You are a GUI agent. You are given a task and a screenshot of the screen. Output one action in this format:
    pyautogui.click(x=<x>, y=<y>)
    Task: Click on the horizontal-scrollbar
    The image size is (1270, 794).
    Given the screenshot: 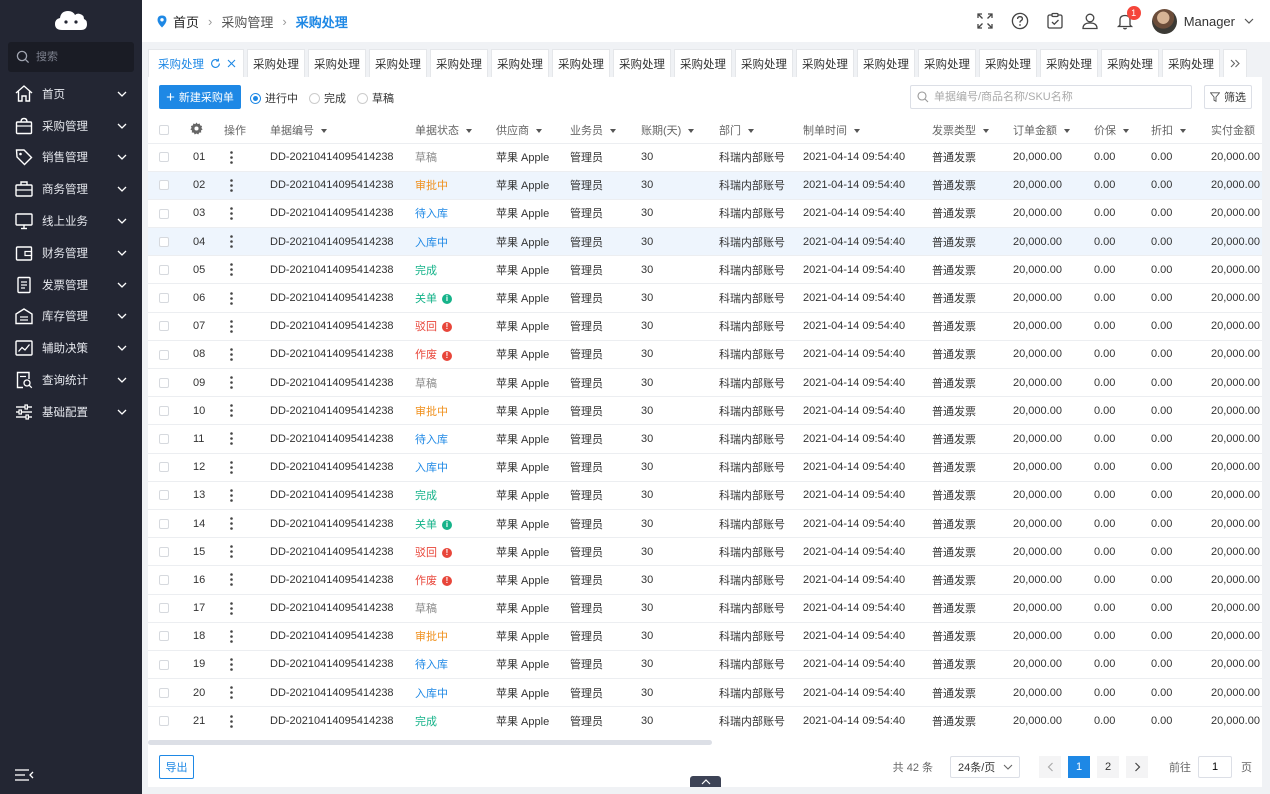 What is the action you would take?
    pyautogui.click(x=430, y=742)
    